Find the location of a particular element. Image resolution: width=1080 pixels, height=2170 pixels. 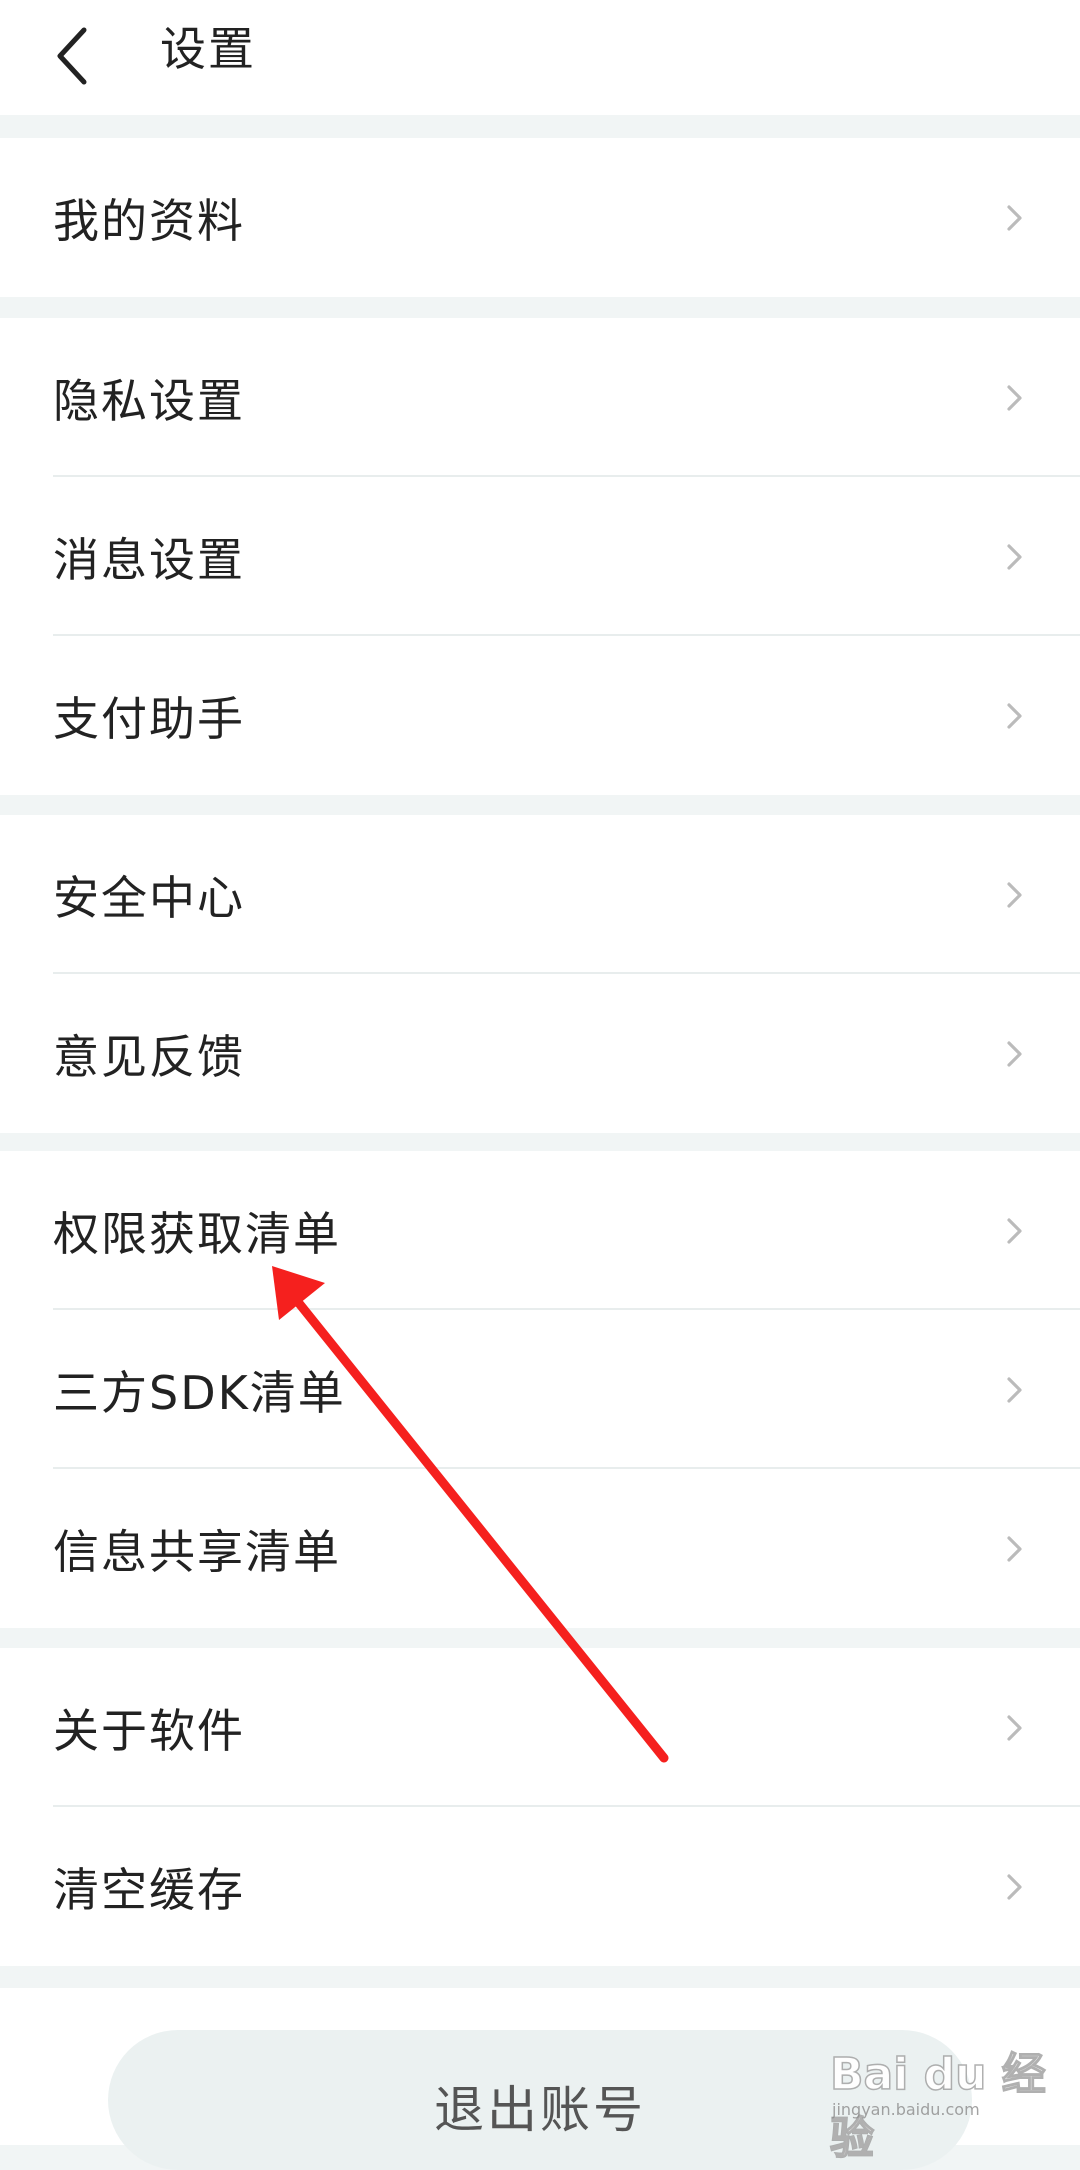

settings-item-label: 安全中心 is located at coordinates (149, 897).